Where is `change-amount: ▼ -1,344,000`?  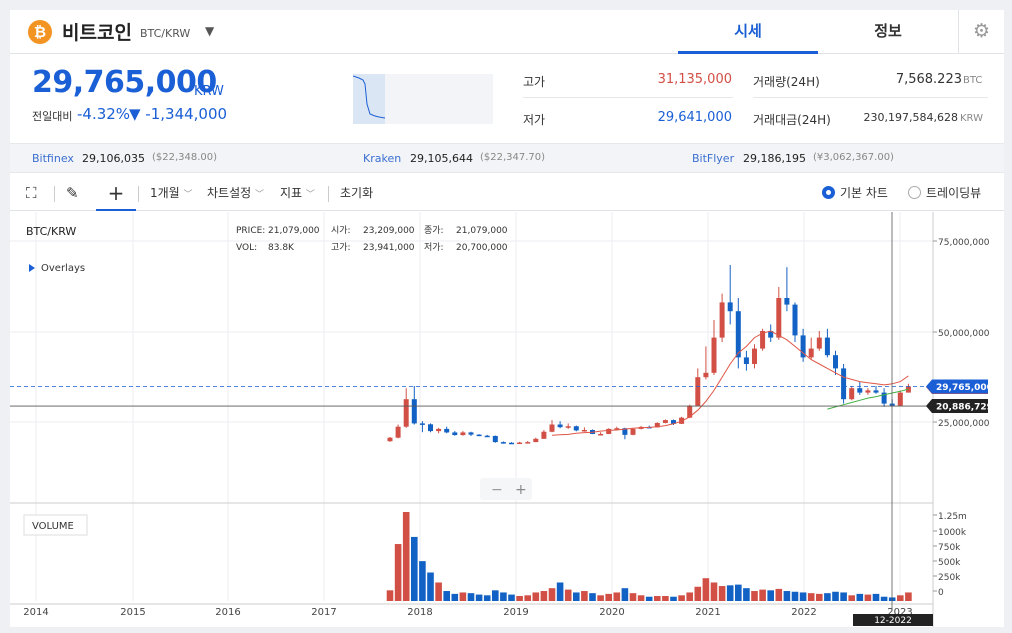 change-amount: ▼ -1,344,000 is located at coordinates (178, 114).